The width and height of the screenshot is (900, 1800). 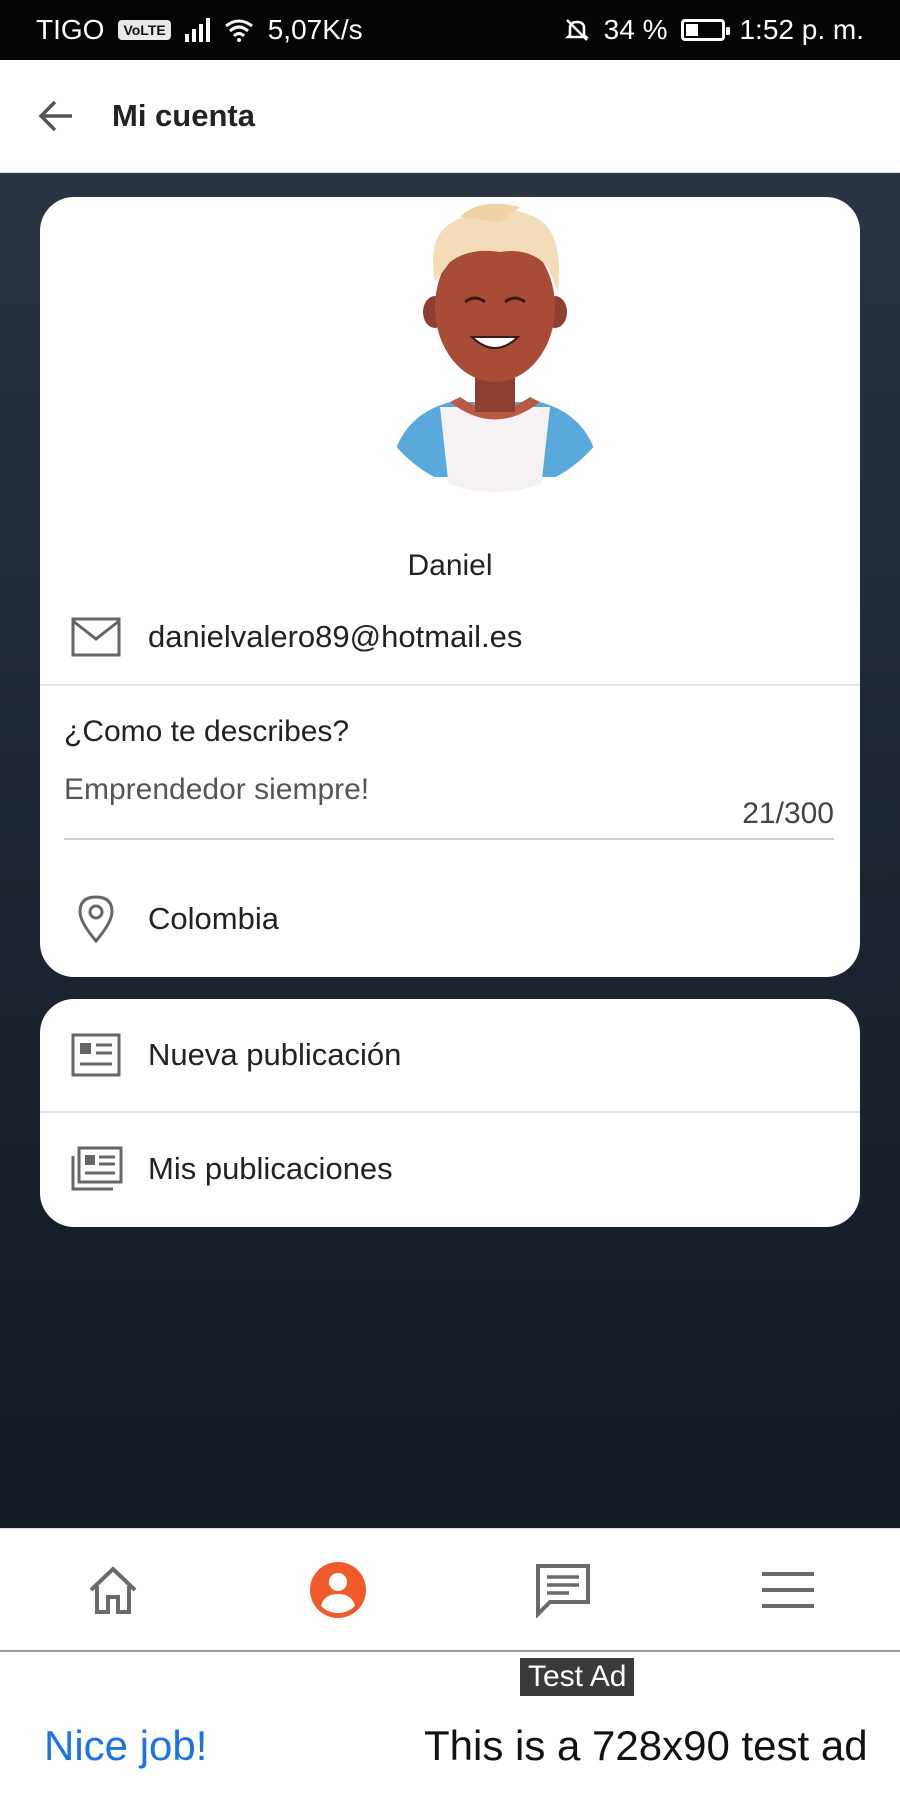 I want to click on home-icon, so click(x=112, y=1590).